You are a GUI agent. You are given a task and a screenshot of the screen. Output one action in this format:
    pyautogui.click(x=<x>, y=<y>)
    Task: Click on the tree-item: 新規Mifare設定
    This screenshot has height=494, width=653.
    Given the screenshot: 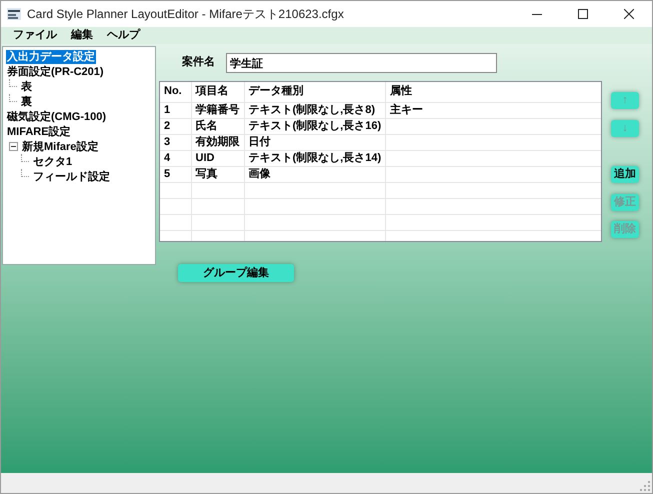 What is the action you would take?
    pyautogui.click(x=60, y=147)
    